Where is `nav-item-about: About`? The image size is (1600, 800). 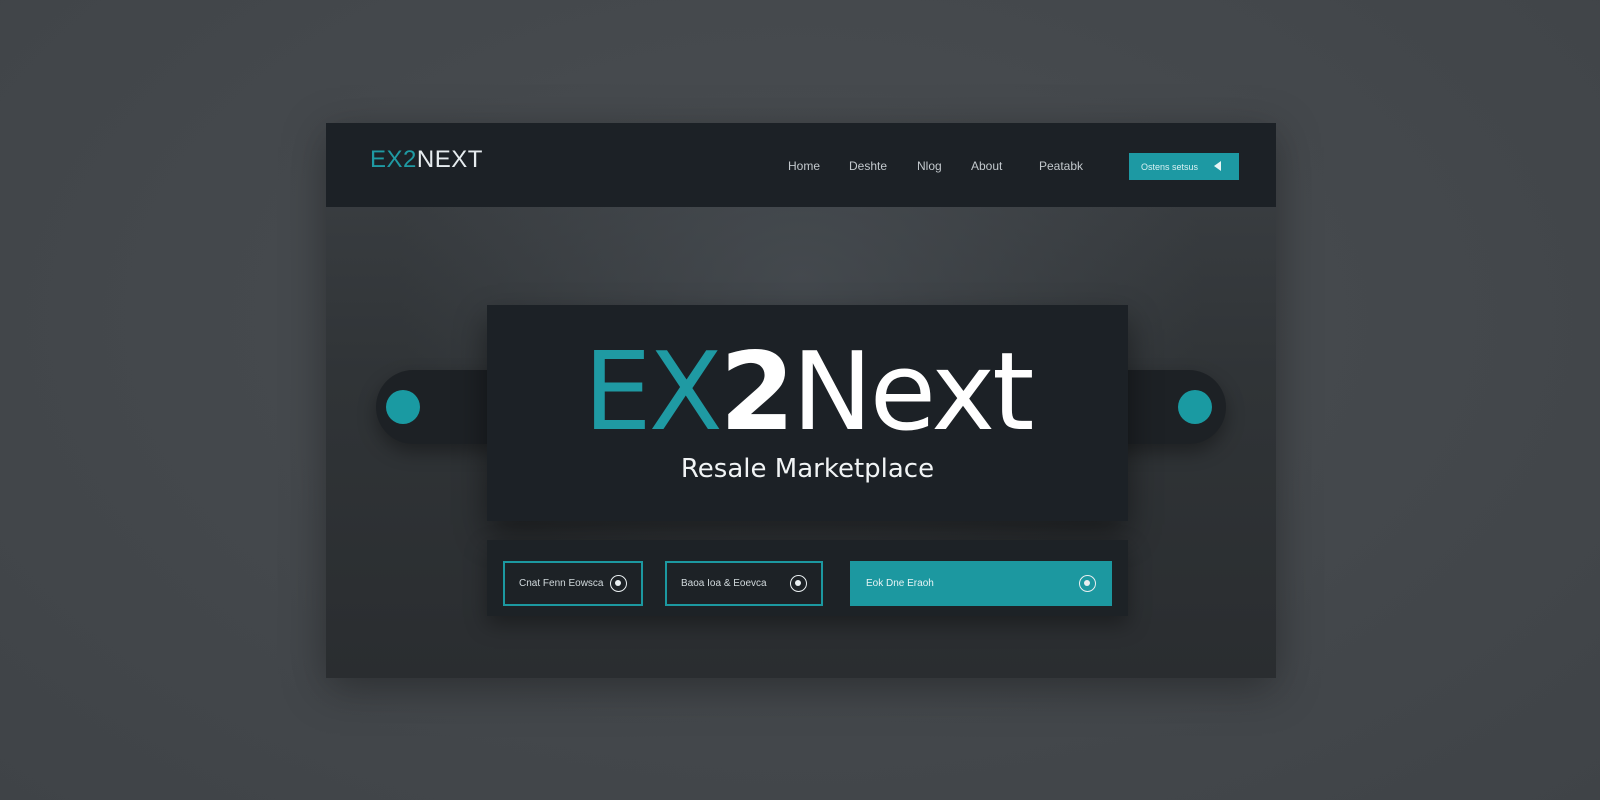
nav-item-about: About is located at coordinates (1005, 166).